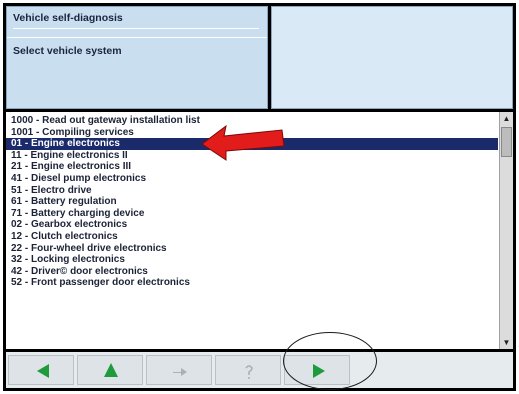 The height and width of the screenshot is (394, 519). What do you see at coordinates (392, 57) in the screenshot?
I see `info-panel` at bounding box center [392, 57].